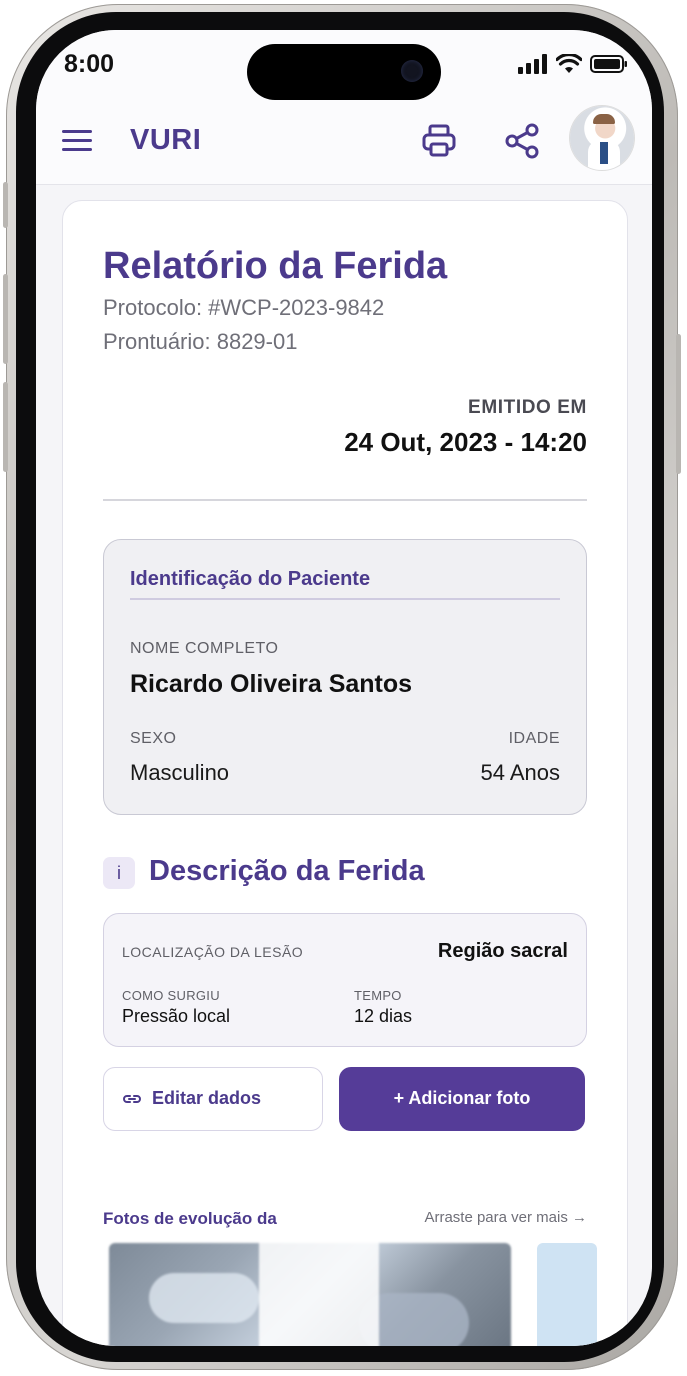 This screenshot has height=1376, width=687. What do you see at coordinates (532, 64) in the screenshot?
I see `cellular-signal-icon` at bounding box center [532, 64].